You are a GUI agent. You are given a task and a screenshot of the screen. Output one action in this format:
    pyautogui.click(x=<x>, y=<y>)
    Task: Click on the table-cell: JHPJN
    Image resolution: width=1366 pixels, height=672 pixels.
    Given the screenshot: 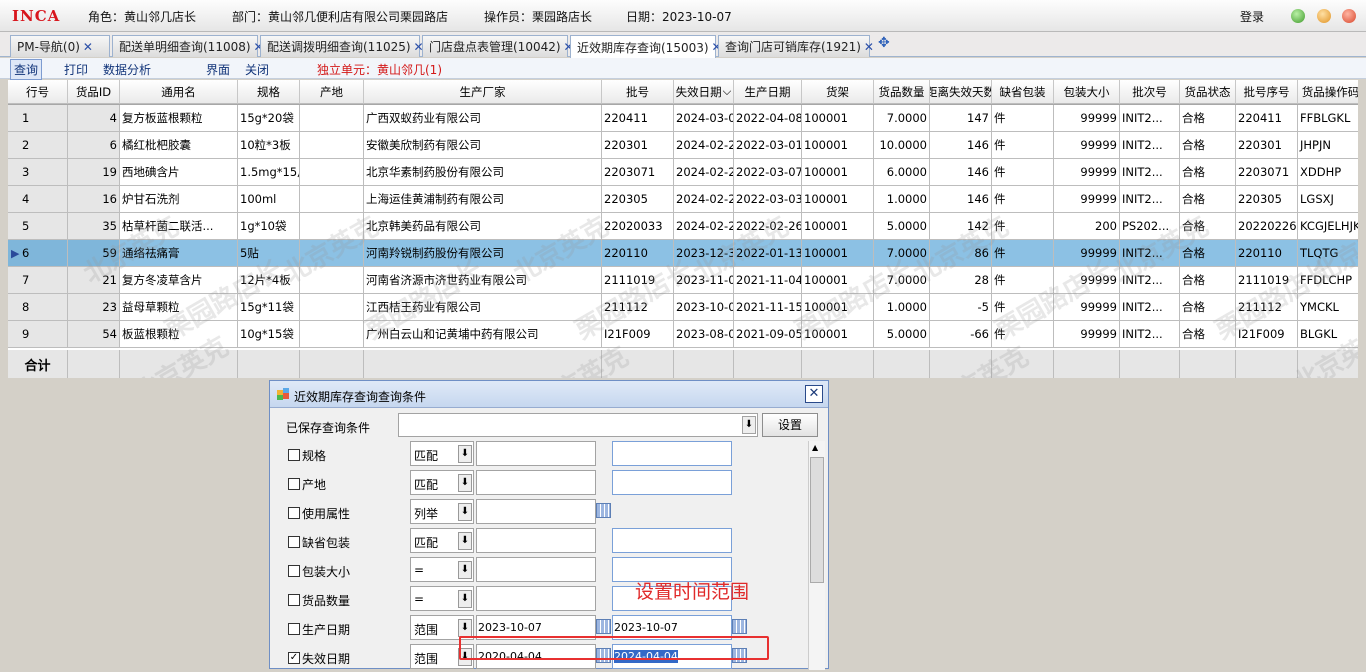 What is the action you would take?
    pyautogui.click(x=1328, y=145)
    